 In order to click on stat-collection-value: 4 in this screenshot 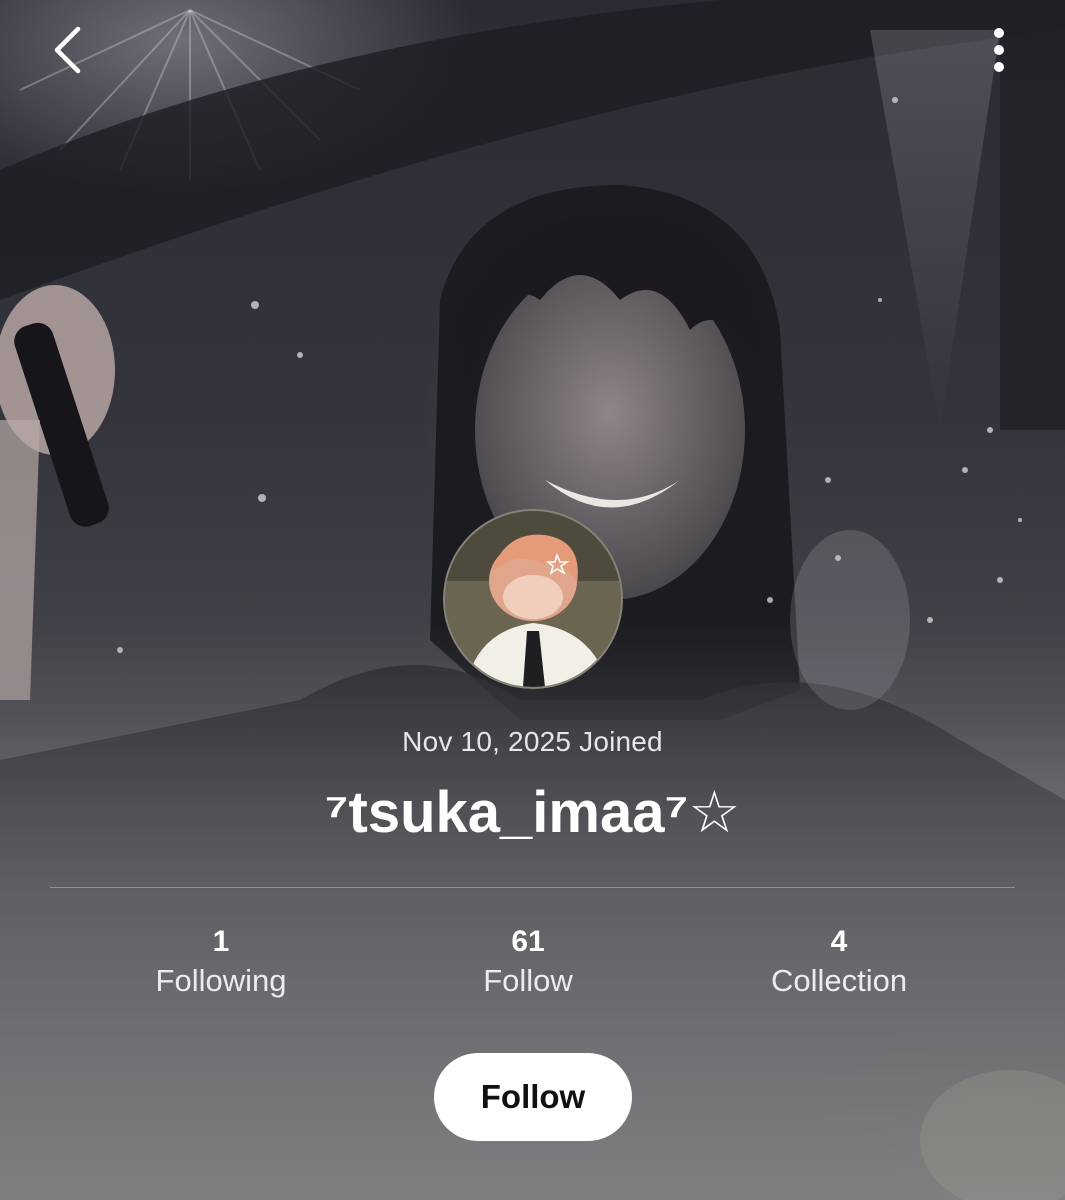, I will do `click(839, 941)`.